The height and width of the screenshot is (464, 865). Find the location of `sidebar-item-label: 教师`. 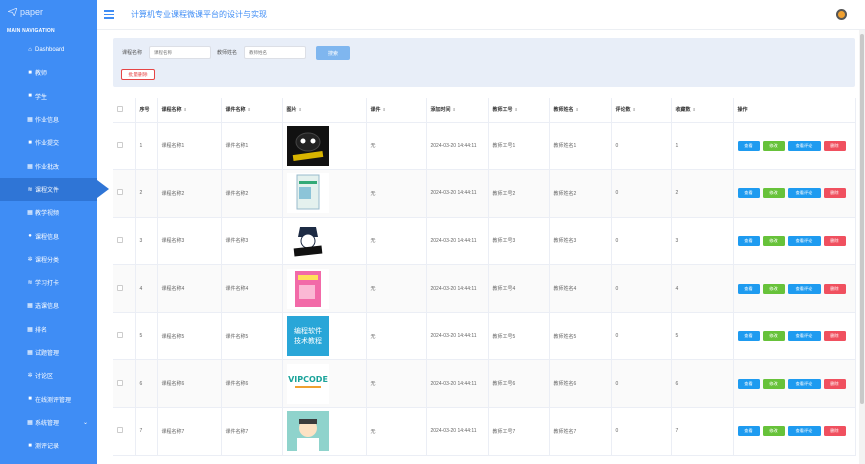

sidebar-item-label: 教师 is located at coordinates (41, 74).